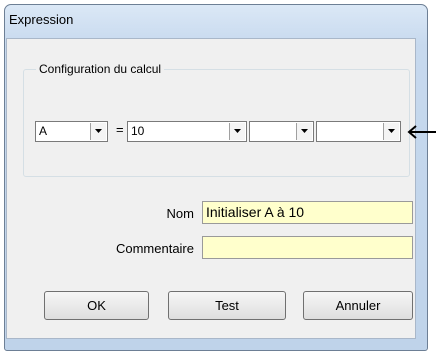 The width and height of the screenshot is (437, 356). What do you see at coordinates (187, 131) in the screenshot?
I see `right-operand-combobox-1: 10` at bounding box center [187, 131].